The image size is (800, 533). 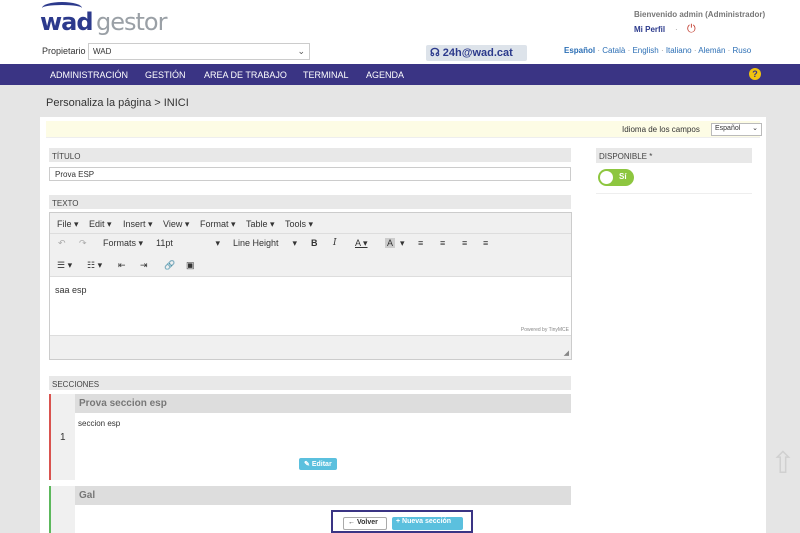 What do you see at coordinates (165, 75) in the screenshot?
I see `nav-item-gestion: GESTIÓN` at bounding box center [165, 75].